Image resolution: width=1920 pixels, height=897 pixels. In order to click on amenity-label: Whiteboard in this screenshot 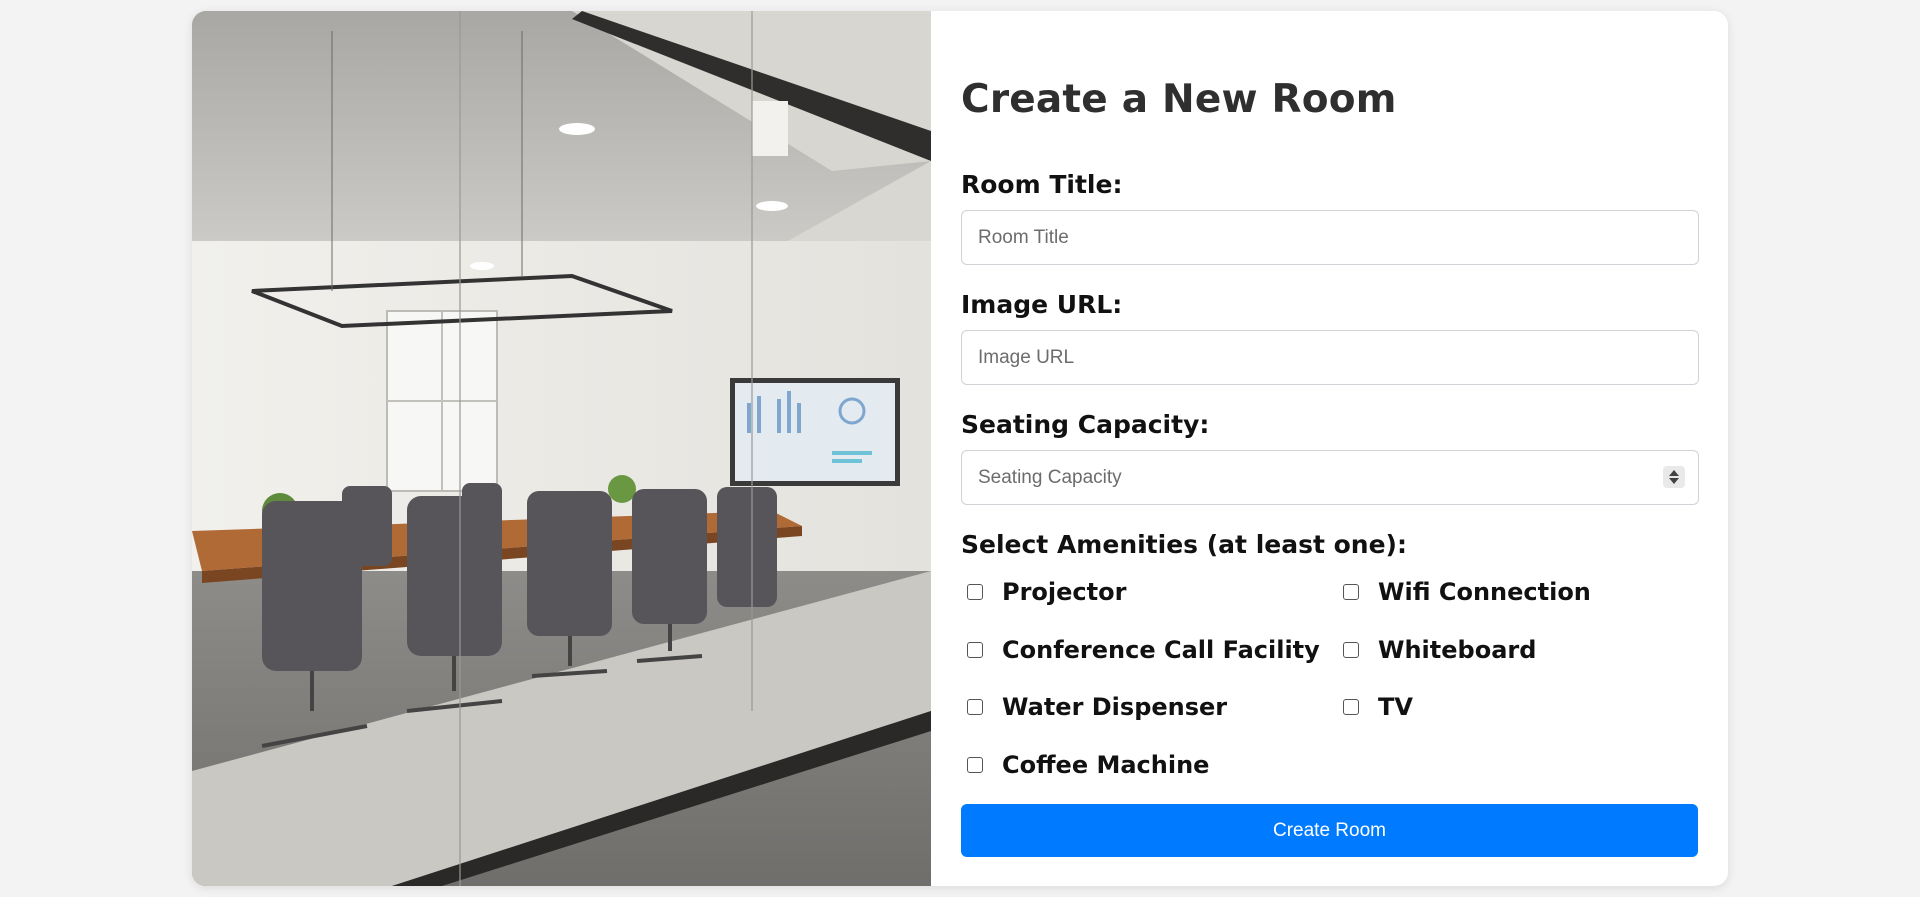, I will do `click(1457, 650)`.